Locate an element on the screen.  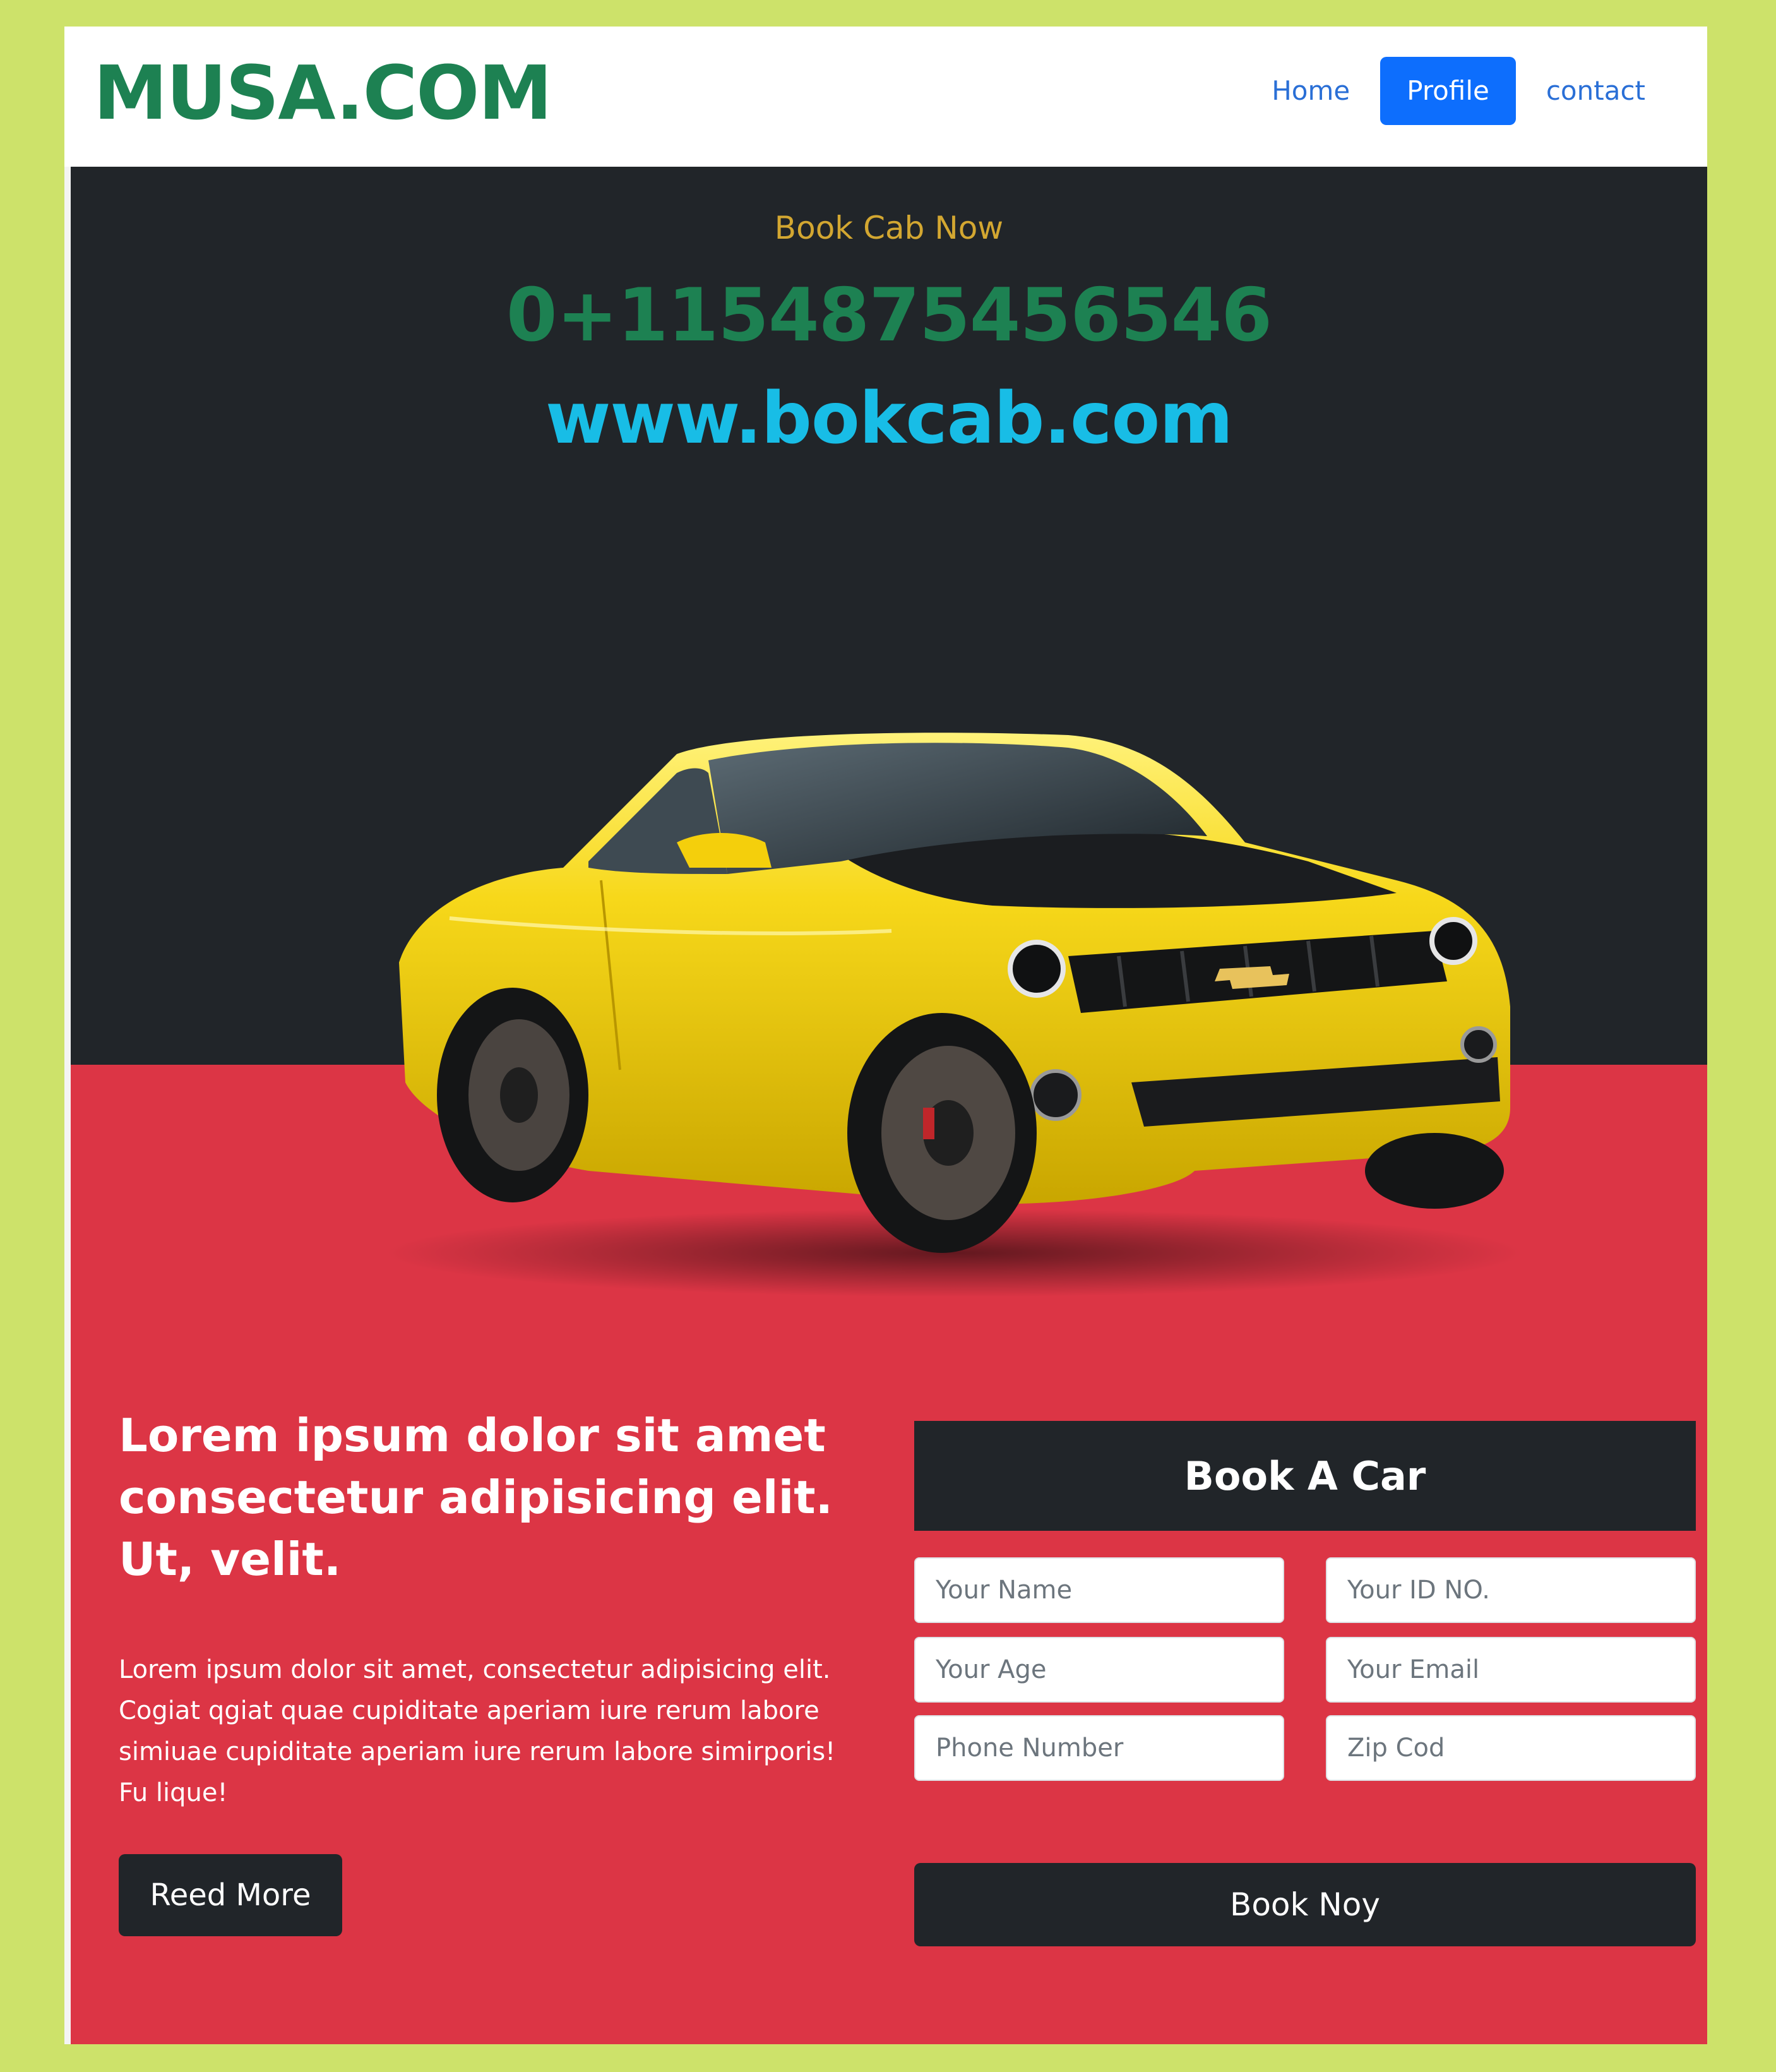
brand-logo: MUSA.COM is located at coordinates (322, 92).